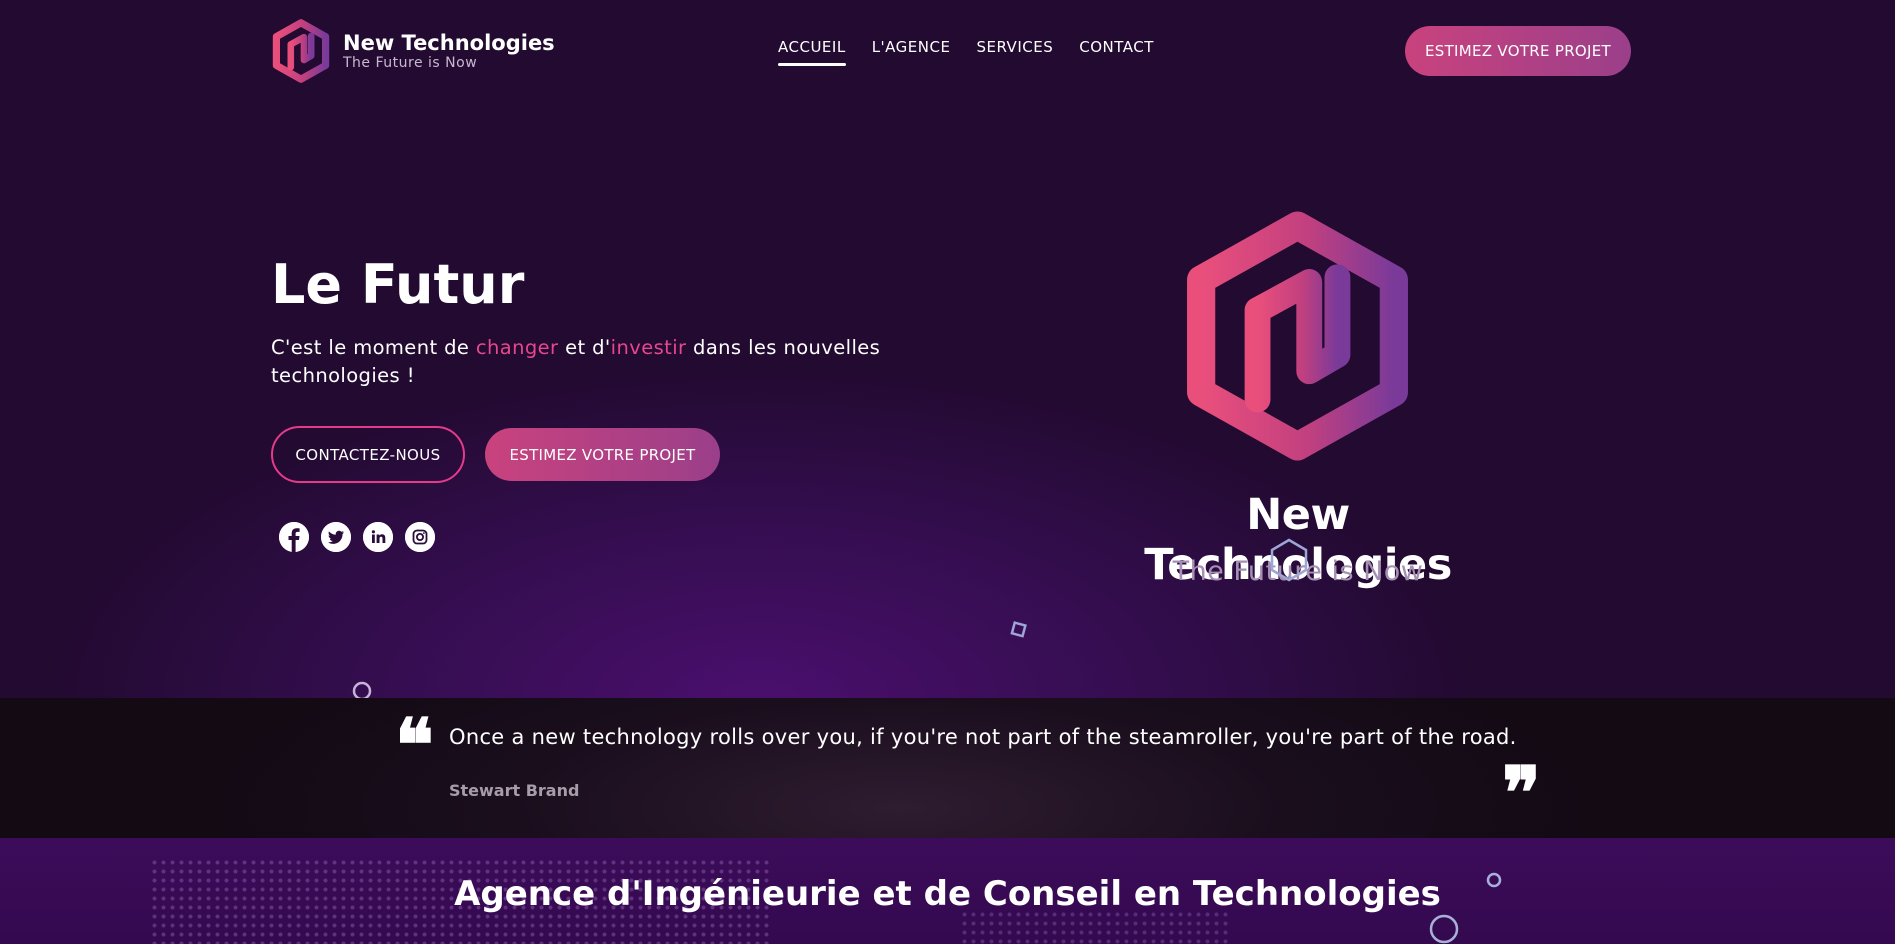 This screenshot has width=1895, height=944. What do you see at coordinates (373, 347) in the screenshot?
I see `hero-subtitle-text: C'est le moment de` at bounding box center [373, 347].